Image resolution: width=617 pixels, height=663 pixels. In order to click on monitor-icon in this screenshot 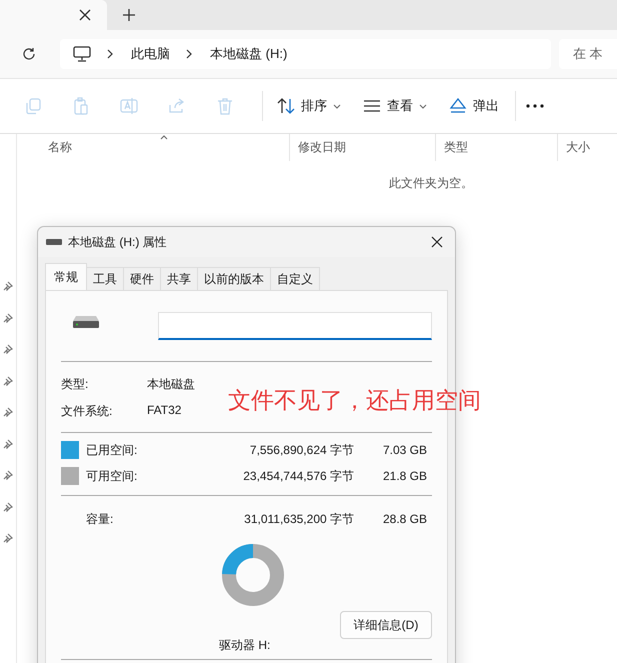, I will do `click(82, 54)`.